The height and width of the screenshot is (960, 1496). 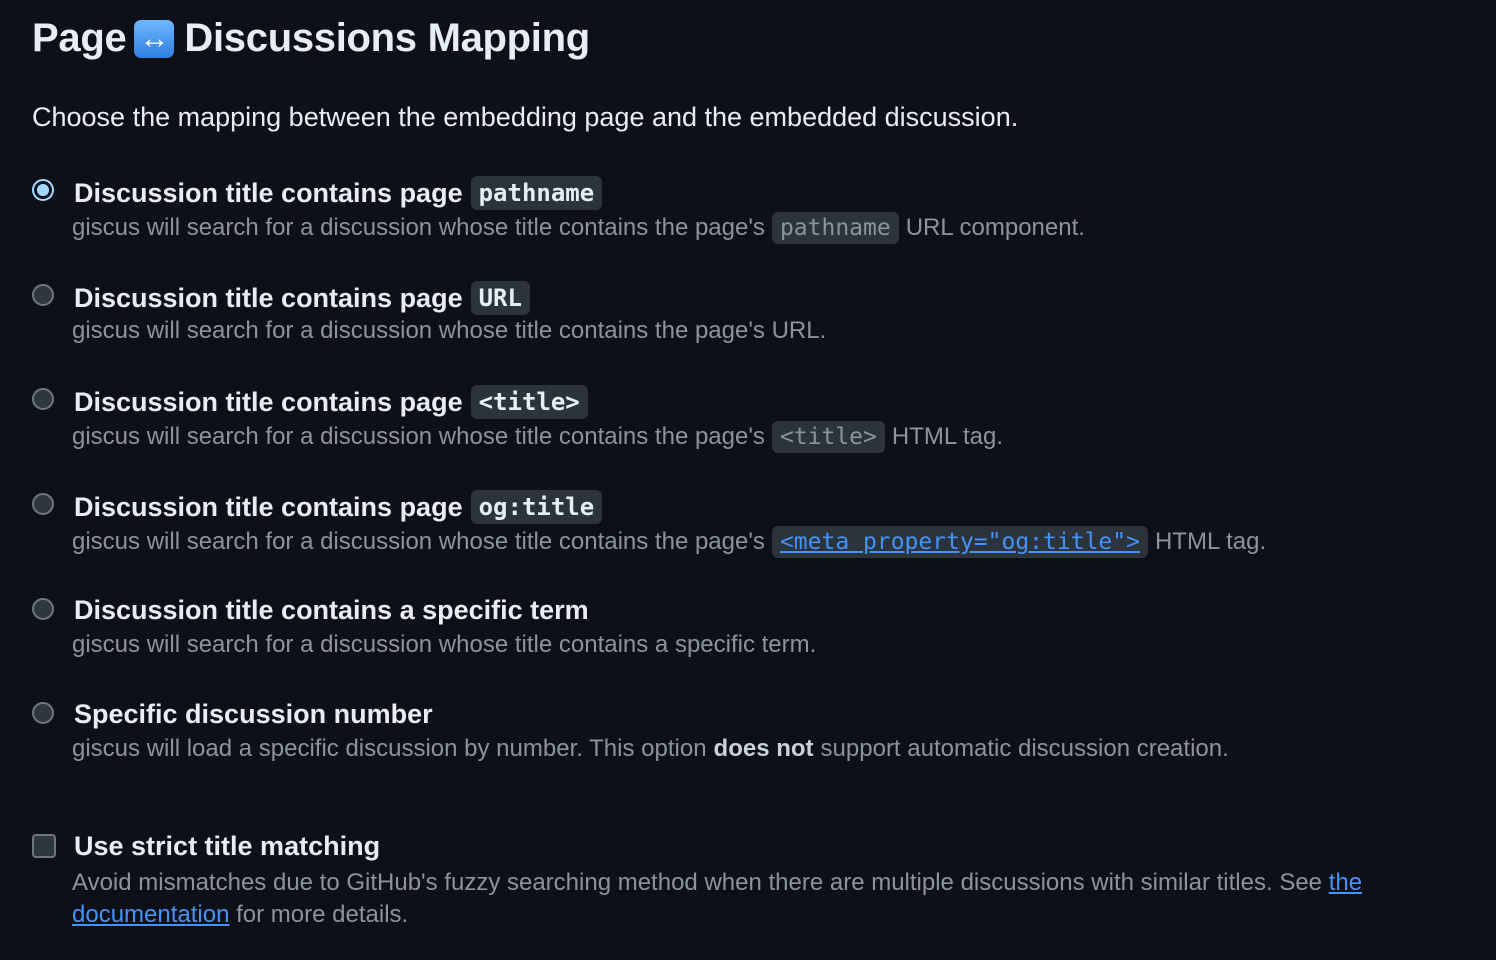 What do you see at coordinates (44, 846) in the screenshot?
I see `strict-matching-checkbox` at bounding box center [44, 846].